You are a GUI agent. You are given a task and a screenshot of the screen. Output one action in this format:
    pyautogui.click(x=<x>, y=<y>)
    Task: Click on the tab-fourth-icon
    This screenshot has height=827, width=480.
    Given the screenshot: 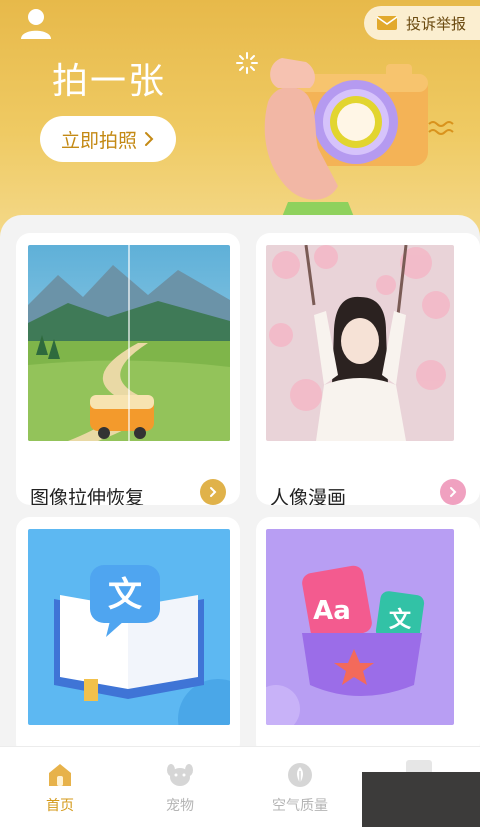 What is the action you would take?
    pyautogui.click(x=419, y=766)
    